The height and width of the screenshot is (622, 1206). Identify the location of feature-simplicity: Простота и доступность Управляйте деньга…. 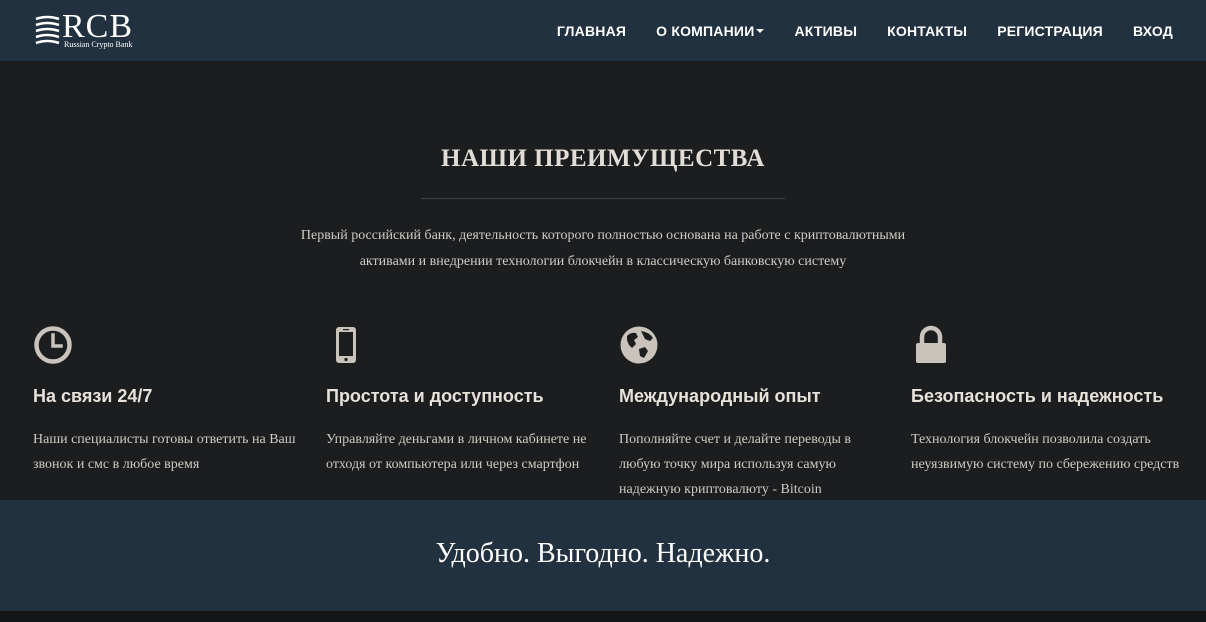
(461, 398).